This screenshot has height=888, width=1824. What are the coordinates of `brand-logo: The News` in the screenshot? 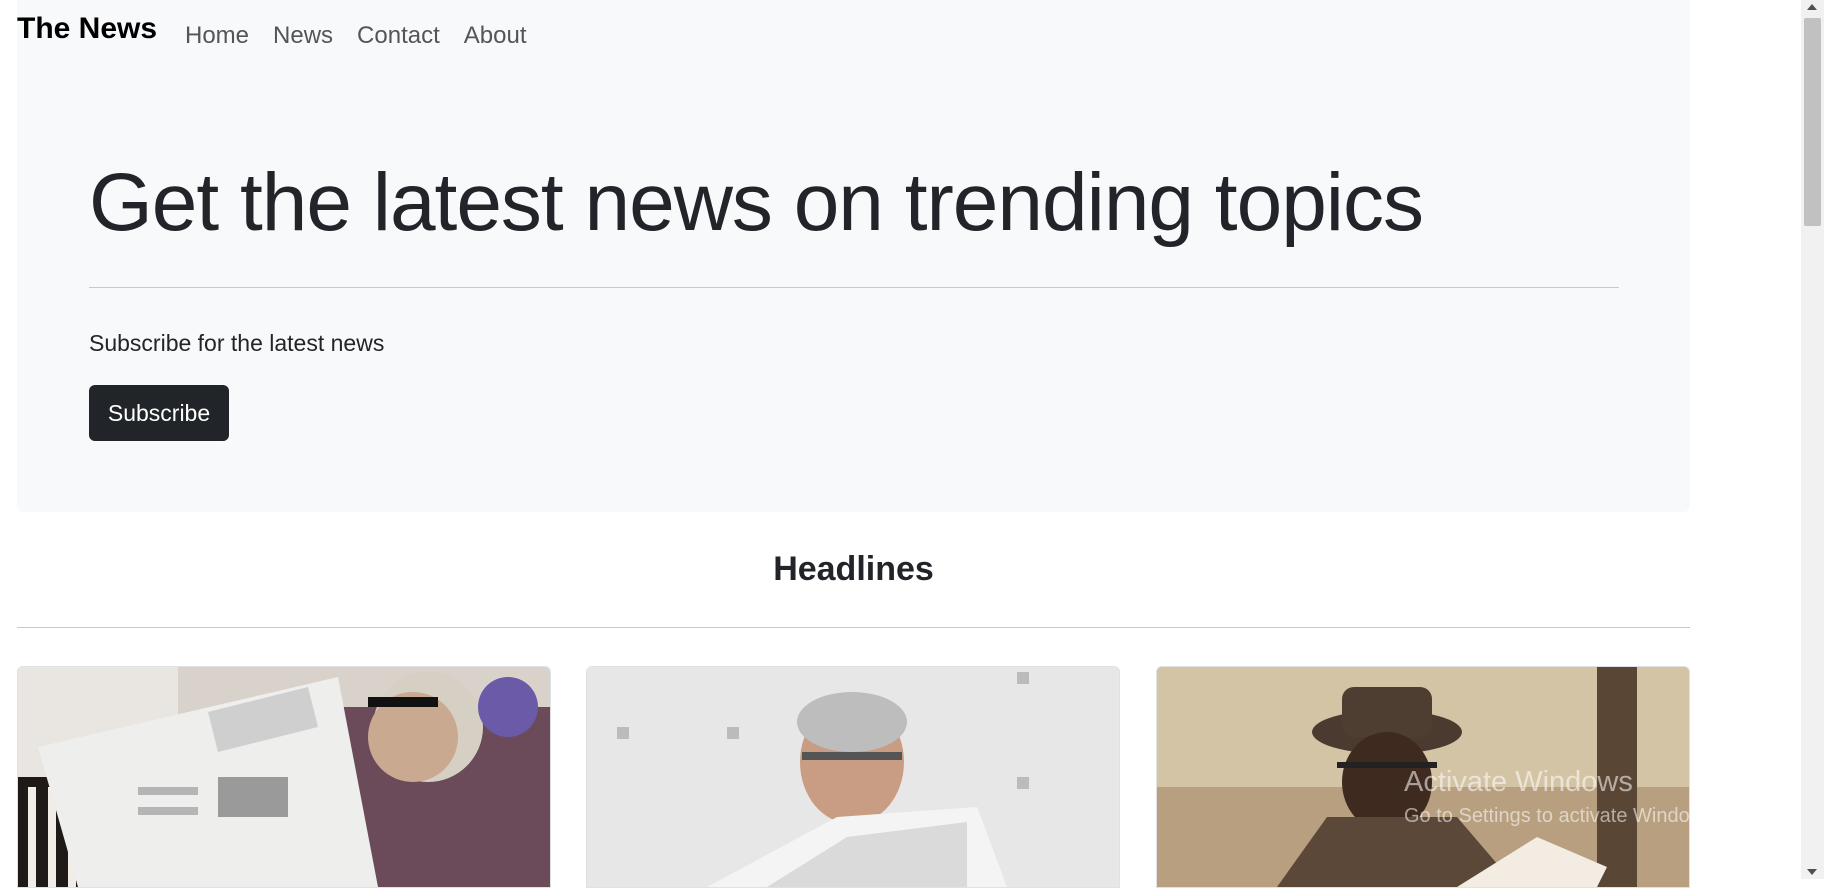 It's located at (87, 29).